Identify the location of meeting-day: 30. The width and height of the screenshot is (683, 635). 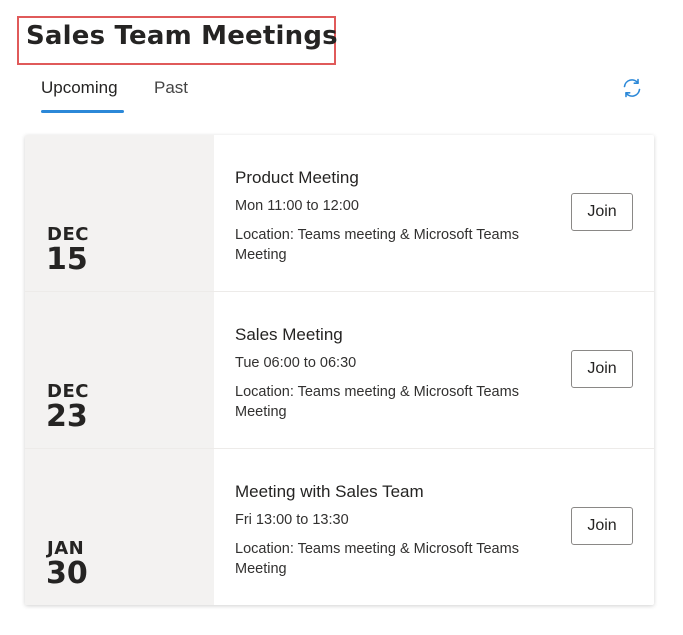
(67, 573).